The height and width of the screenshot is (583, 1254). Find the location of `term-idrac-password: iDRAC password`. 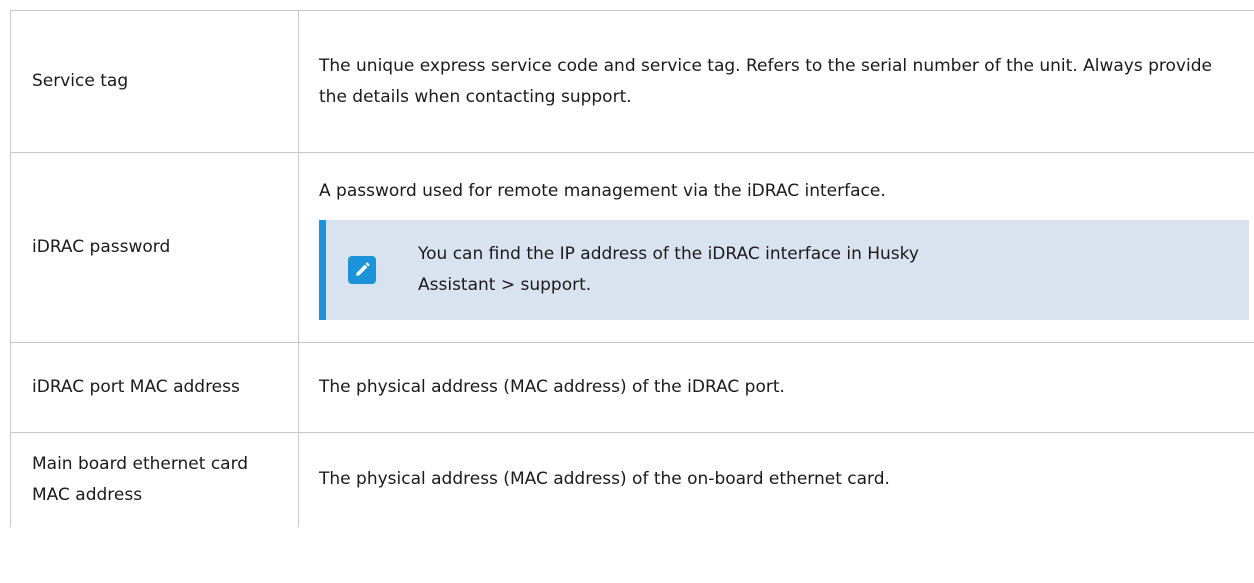

term-idrac-password: iDRAC password is located at coordinates (101, 247).